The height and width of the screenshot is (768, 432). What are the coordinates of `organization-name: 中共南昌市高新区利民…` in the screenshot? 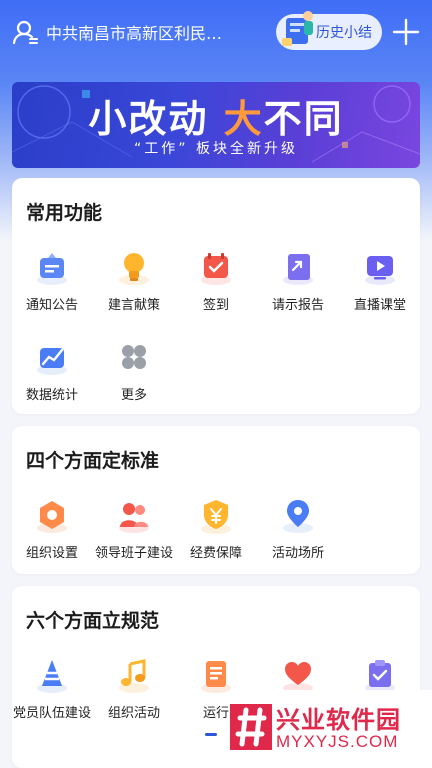 It's located at (141, 32).